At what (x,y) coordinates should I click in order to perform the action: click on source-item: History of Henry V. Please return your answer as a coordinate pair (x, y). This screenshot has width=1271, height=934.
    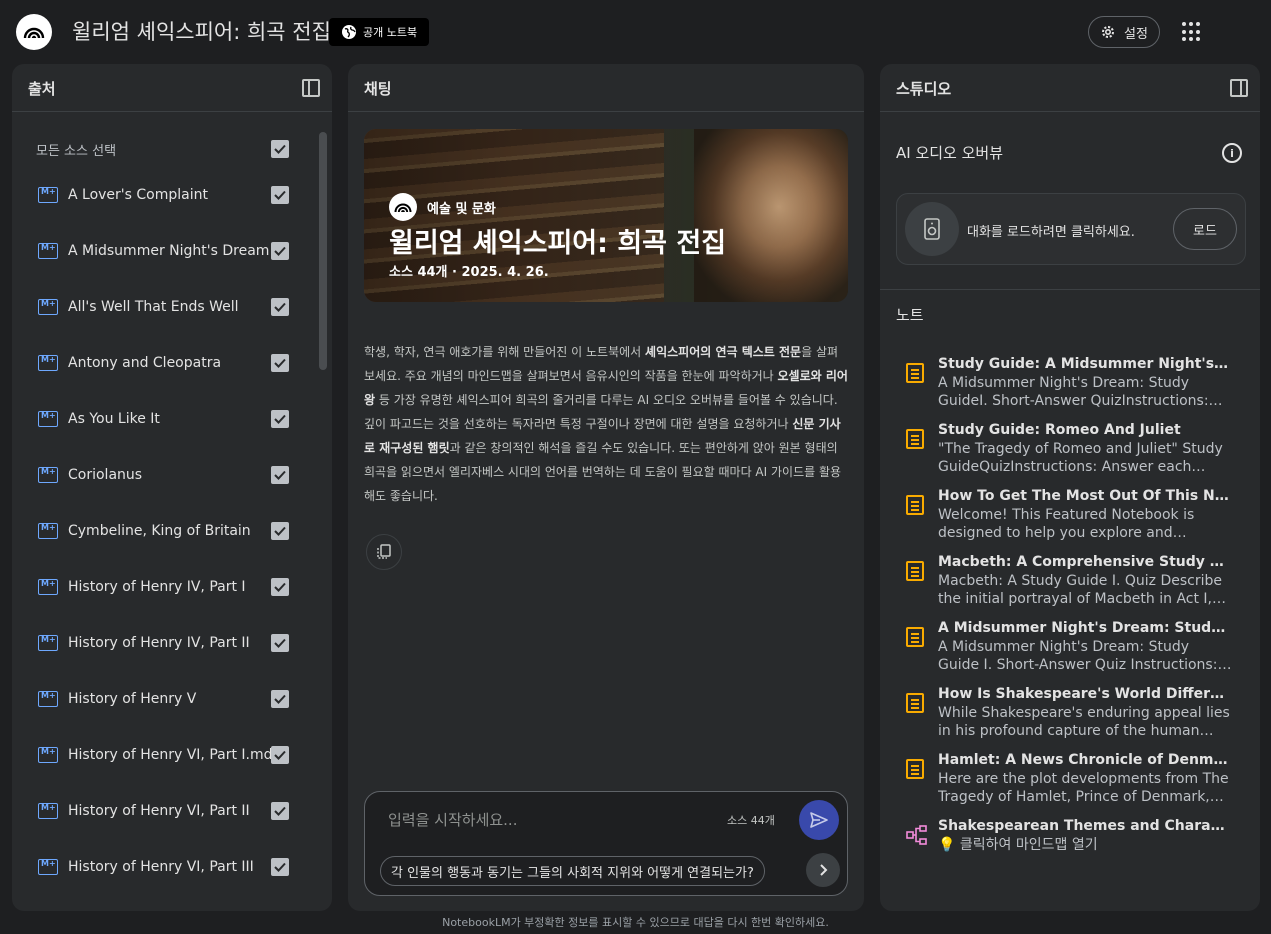
    Looking at the image, I should click on (166, 701).